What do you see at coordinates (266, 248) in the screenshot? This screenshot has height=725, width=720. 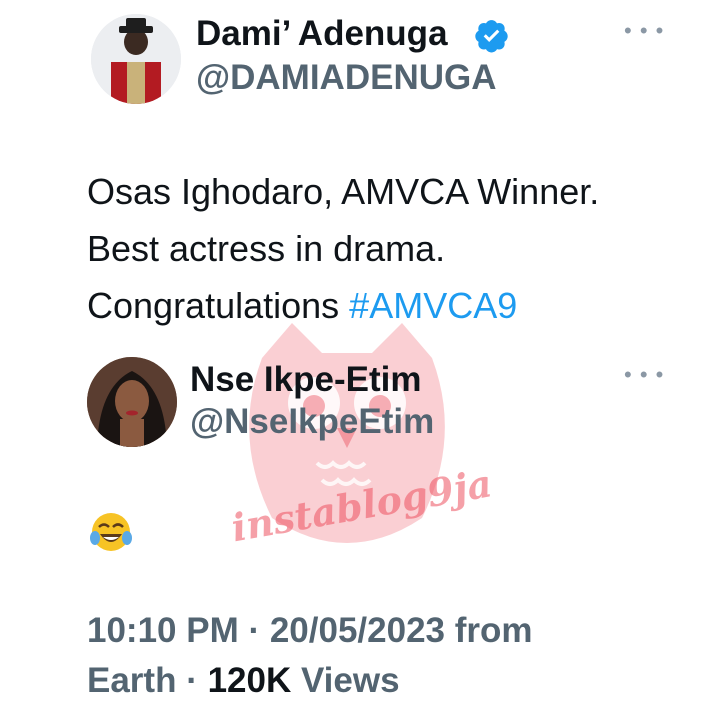 I see `tweet-text-line-2: Best actress in drama.` at bounding box center [266, 248].